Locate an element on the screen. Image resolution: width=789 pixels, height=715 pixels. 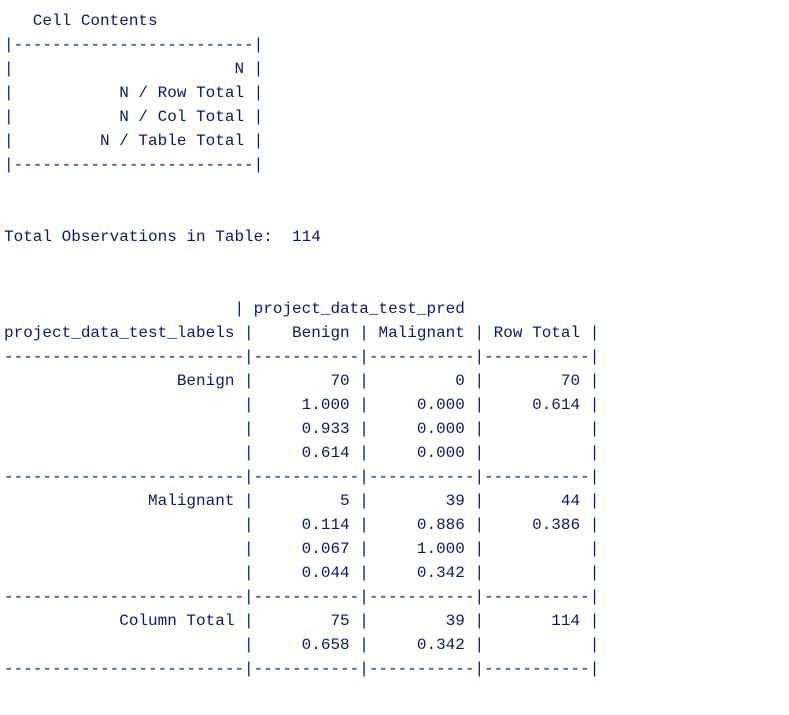
total-observations: Total Observations in Table: 114 is located at coordinates (162, 237).